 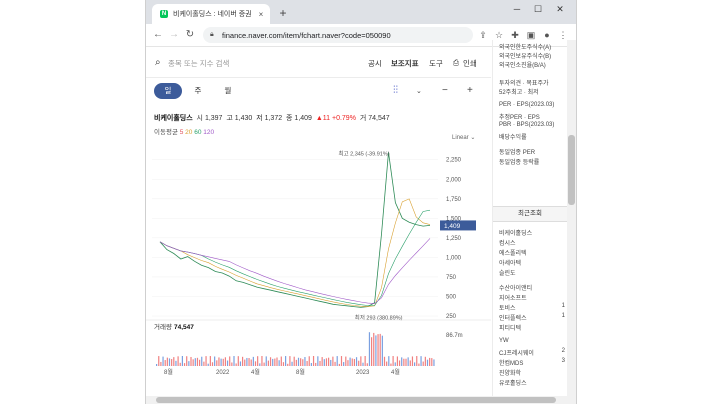 What do you see at coordinates (511, 362) in the screenshot?
I see `recent-item: 한컴MDS` at bounding box center [511, 362].